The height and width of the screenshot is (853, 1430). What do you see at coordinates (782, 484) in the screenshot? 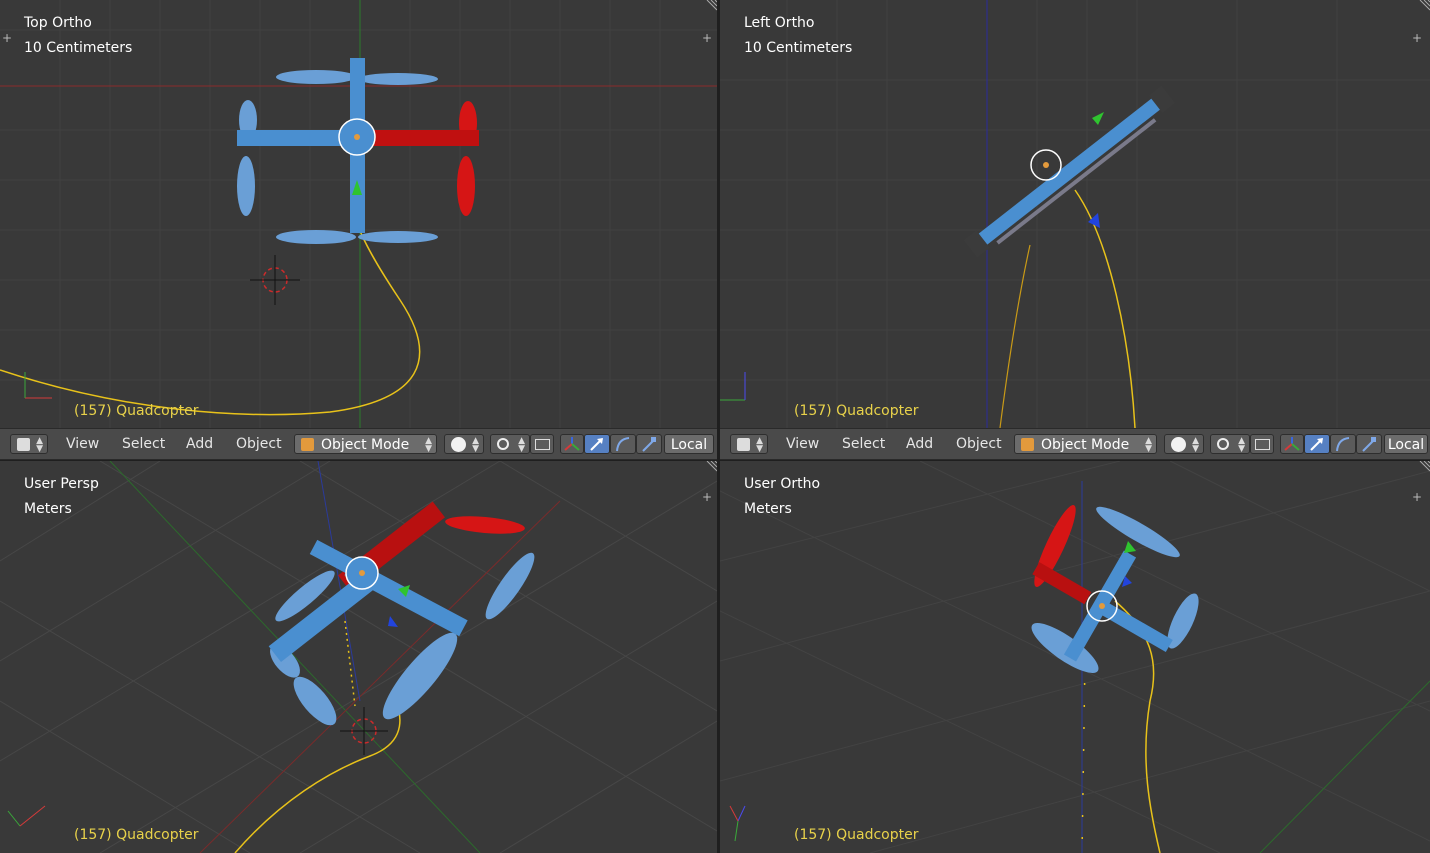
I see `viewport-title: User Ortho` at bounding box center [782, 484].